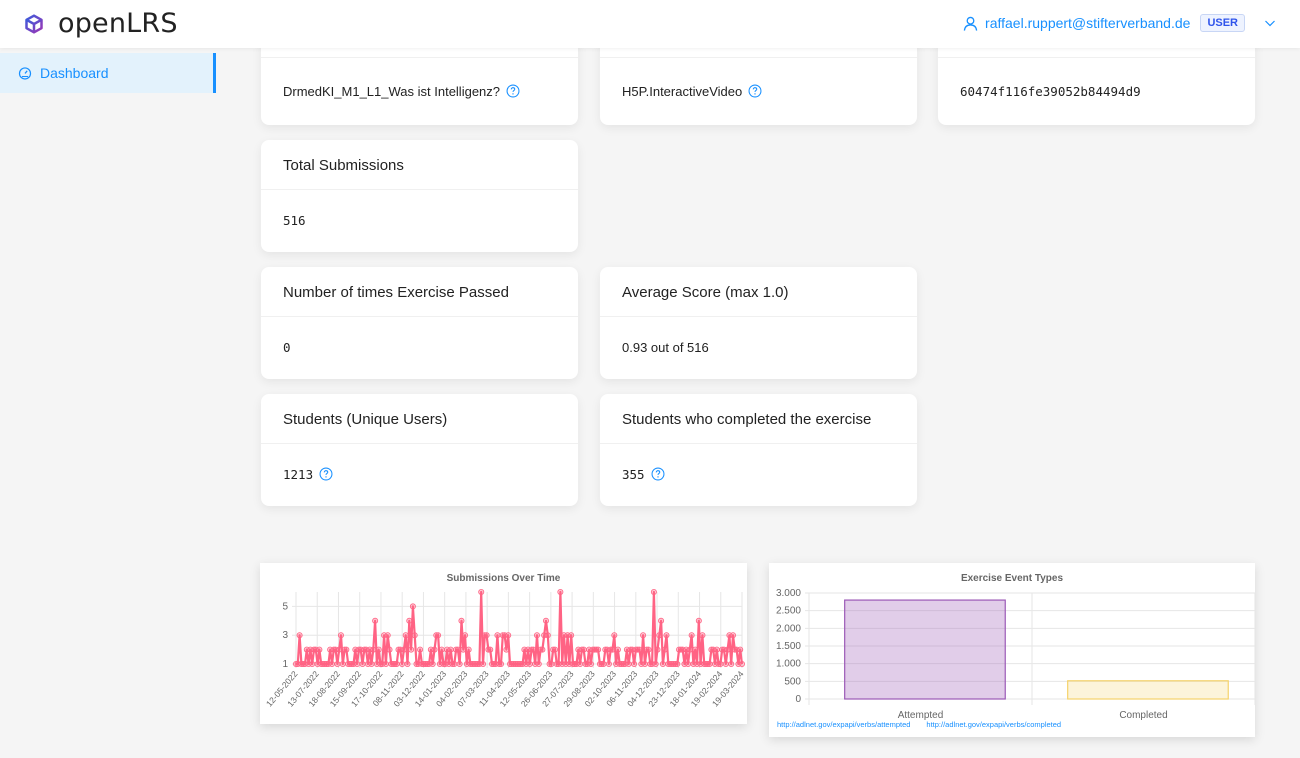  I want to click on content-type: H5P.InteractiveVideo, so click(682, 91).